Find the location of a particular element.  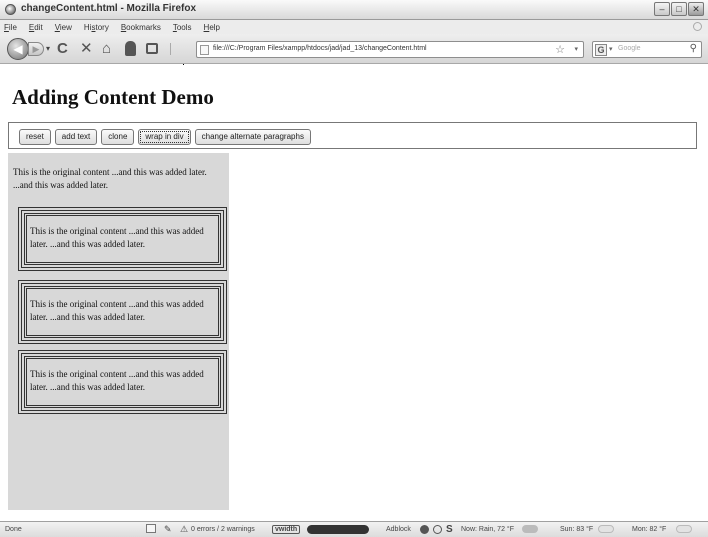

close-button: ✕ is located at coordinates (696, 9).